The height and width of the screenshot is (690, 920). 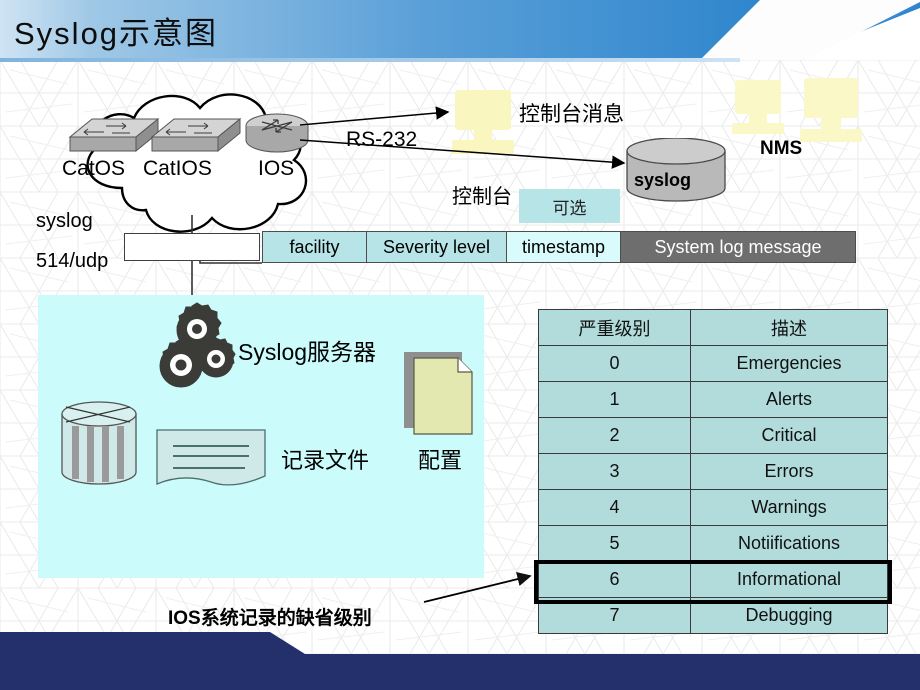 I want to click on config-label: 配置, so click(x=440, y=460).